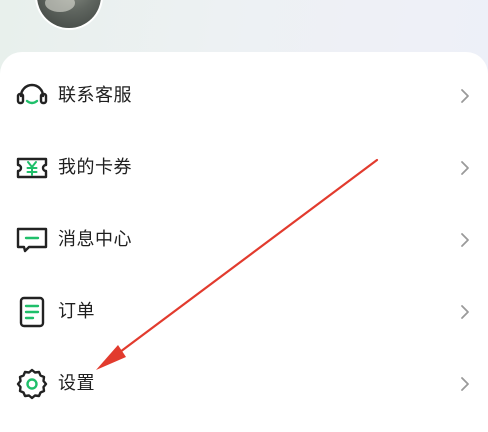 This screenshot has width=488, height=432. I want to click on menu-item-label: 消息中心, so click(95, 239).